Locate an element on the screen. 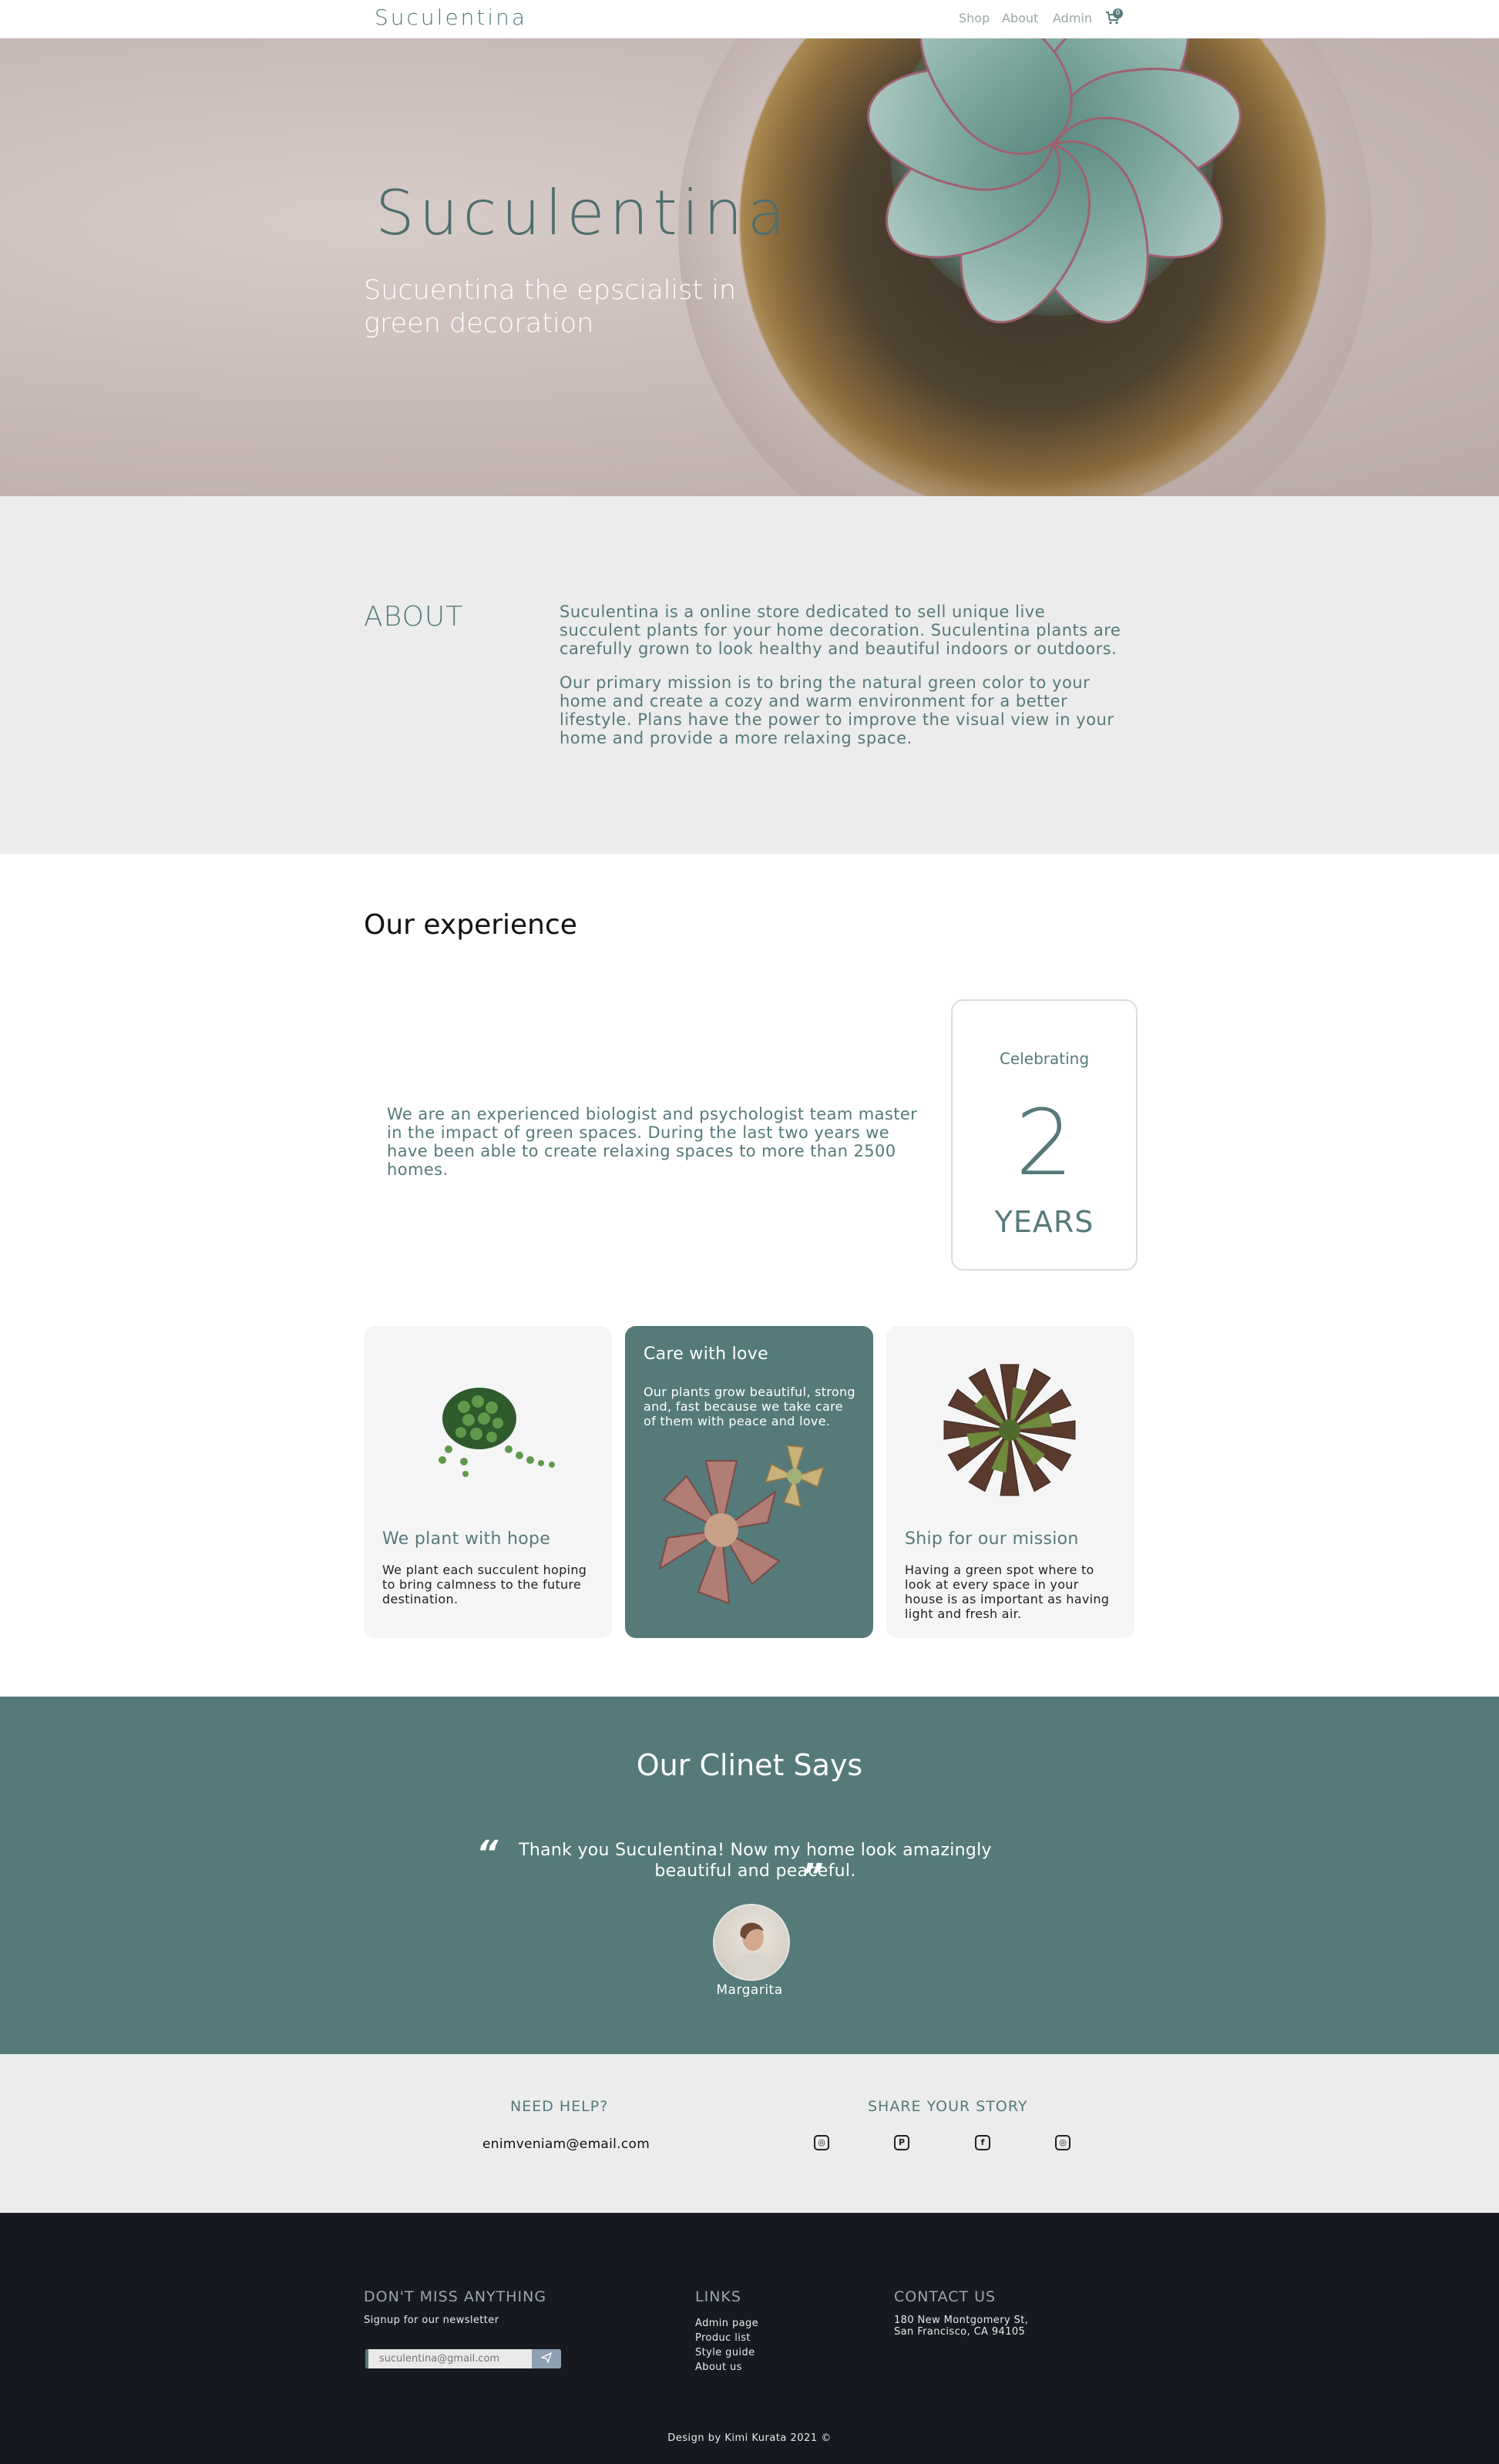  share-story-heading: SHARE YOUR STORY is located at coordinates (948, 2107).